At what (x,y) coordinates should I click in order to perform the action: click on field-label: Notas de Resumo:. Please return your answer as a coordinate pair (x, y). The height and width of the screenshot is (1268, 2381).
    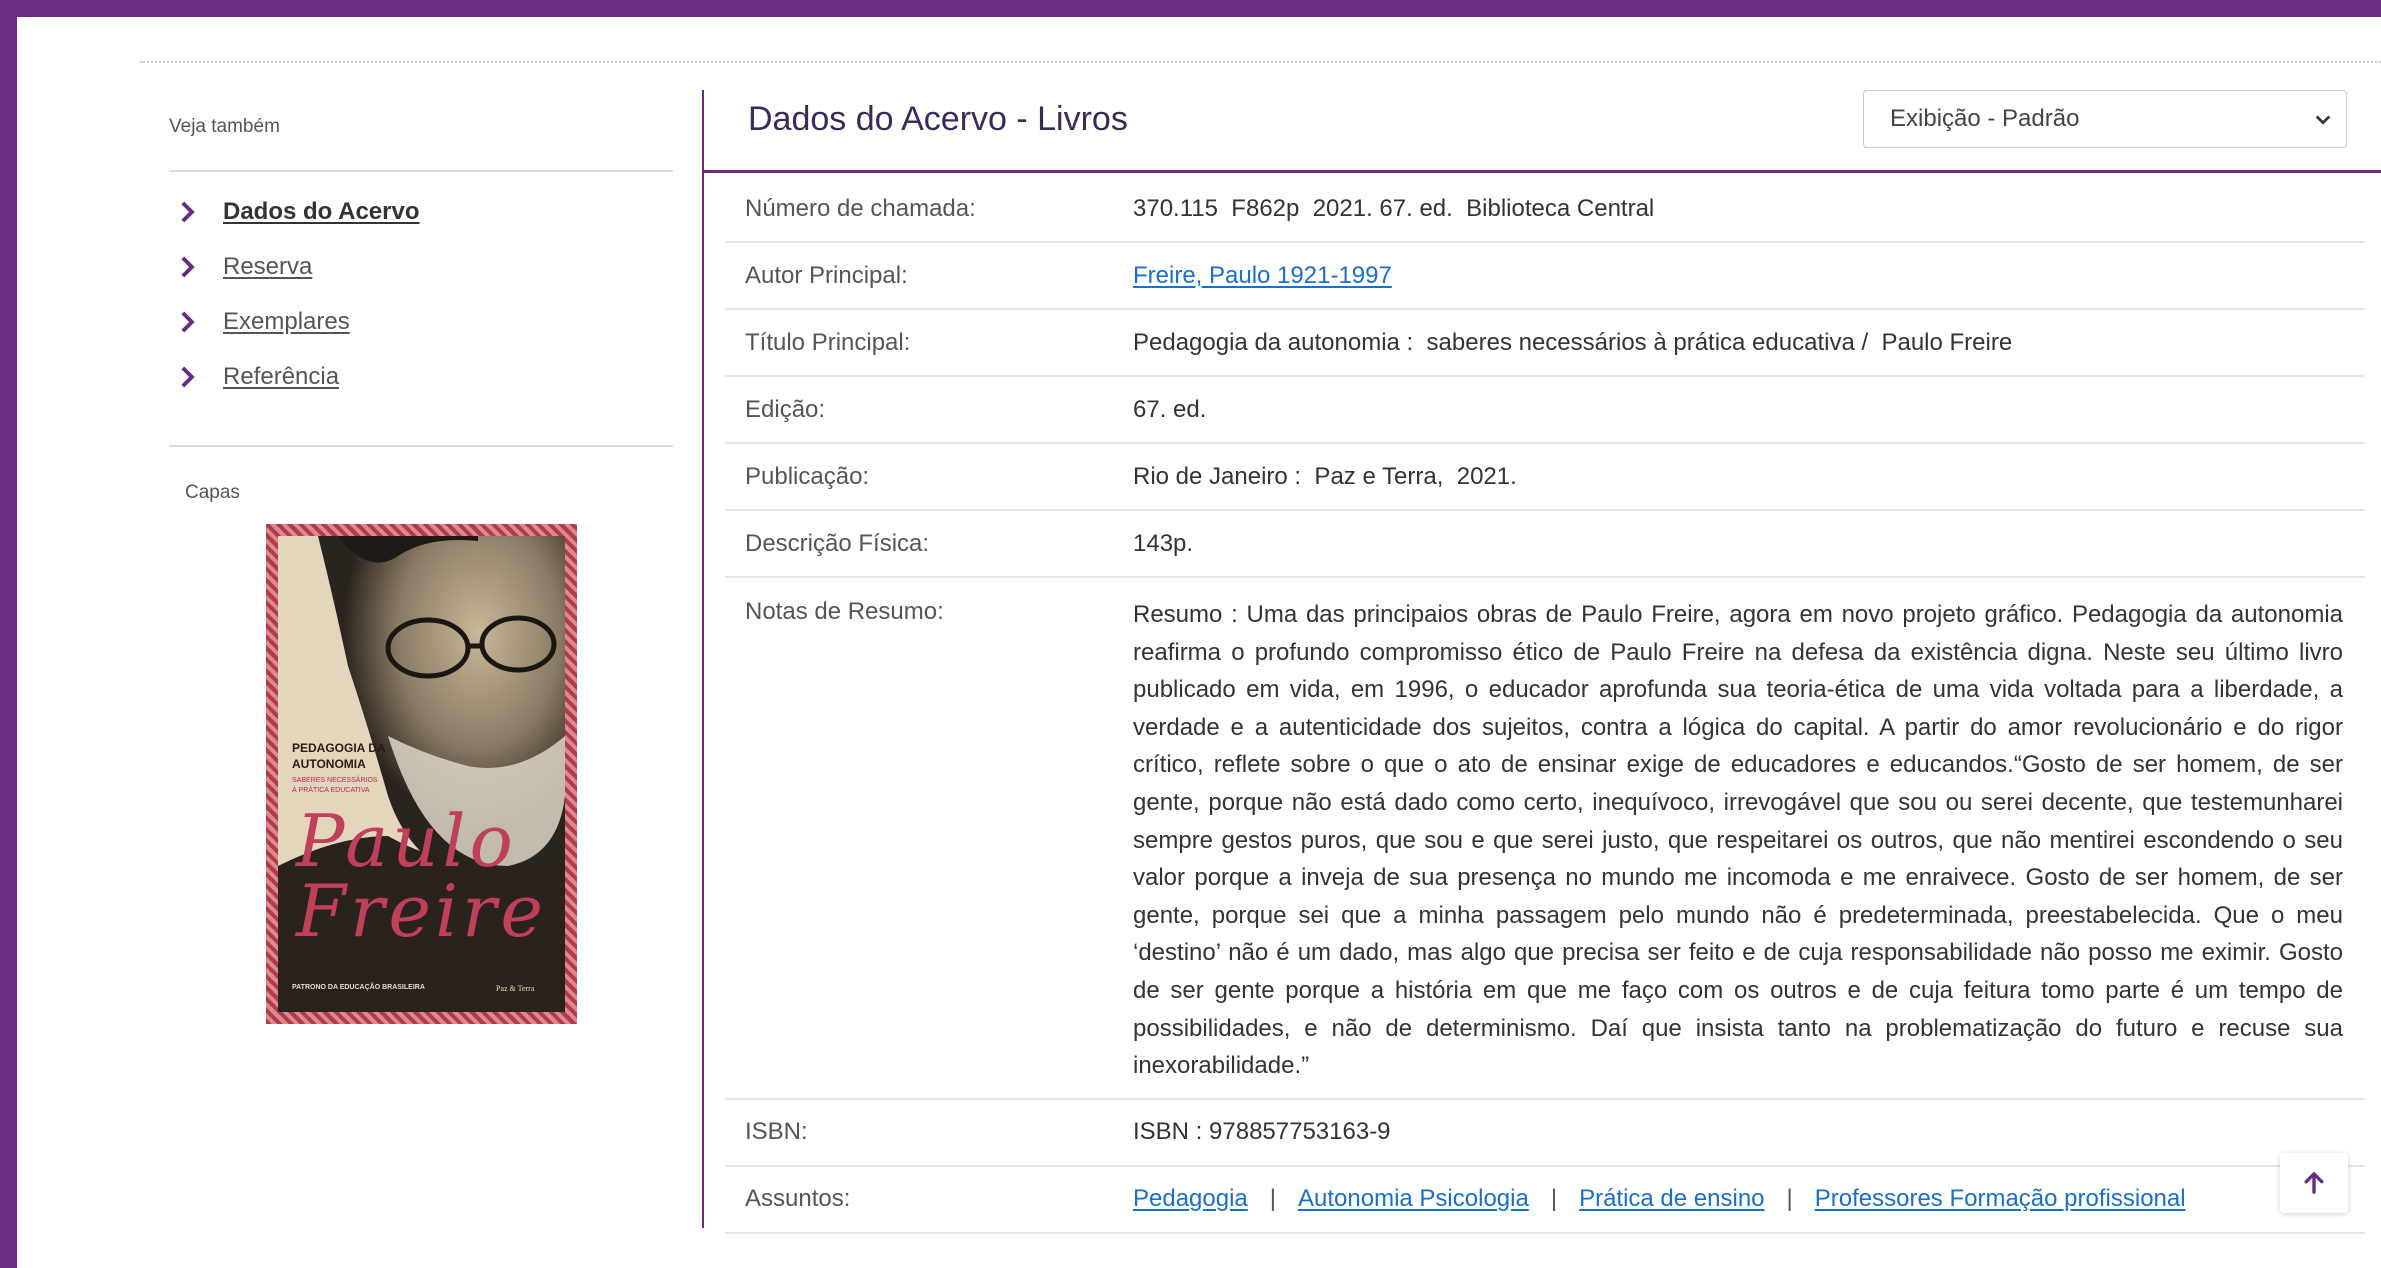
    Looking at the image, I should click on (844, 611).